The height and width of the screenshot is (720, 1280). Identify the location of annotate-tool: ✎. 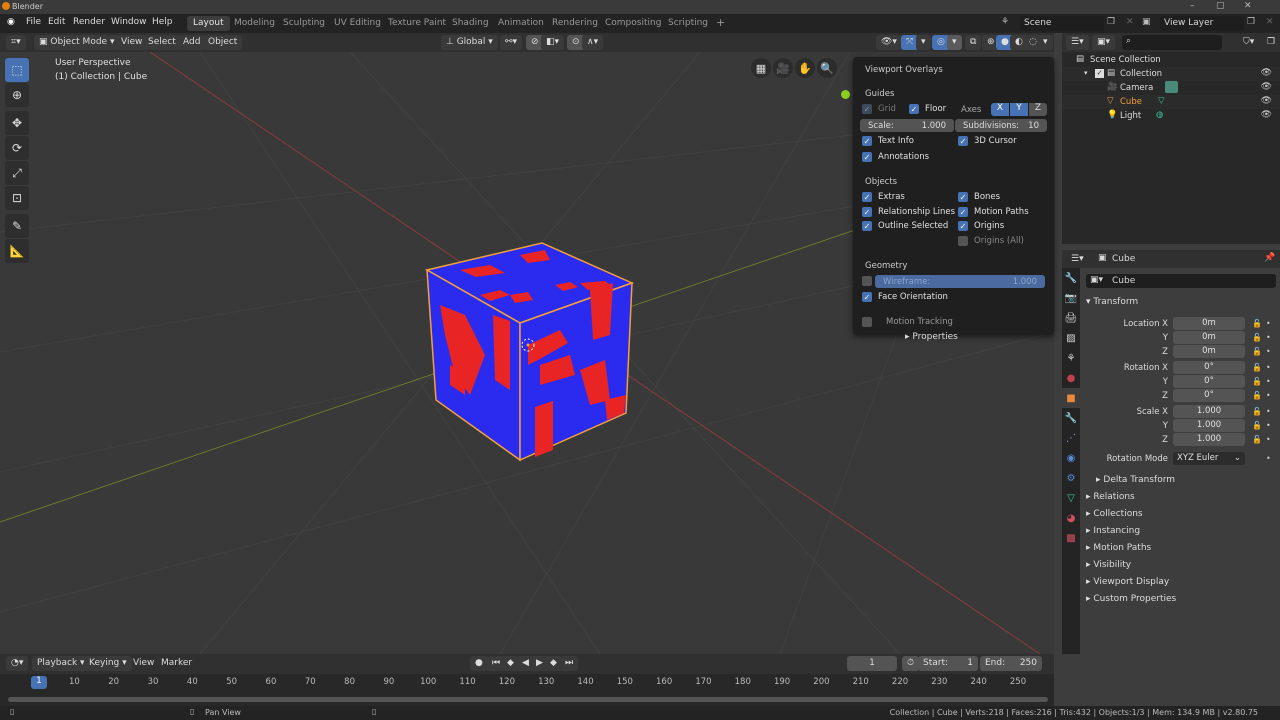
(17, 226).